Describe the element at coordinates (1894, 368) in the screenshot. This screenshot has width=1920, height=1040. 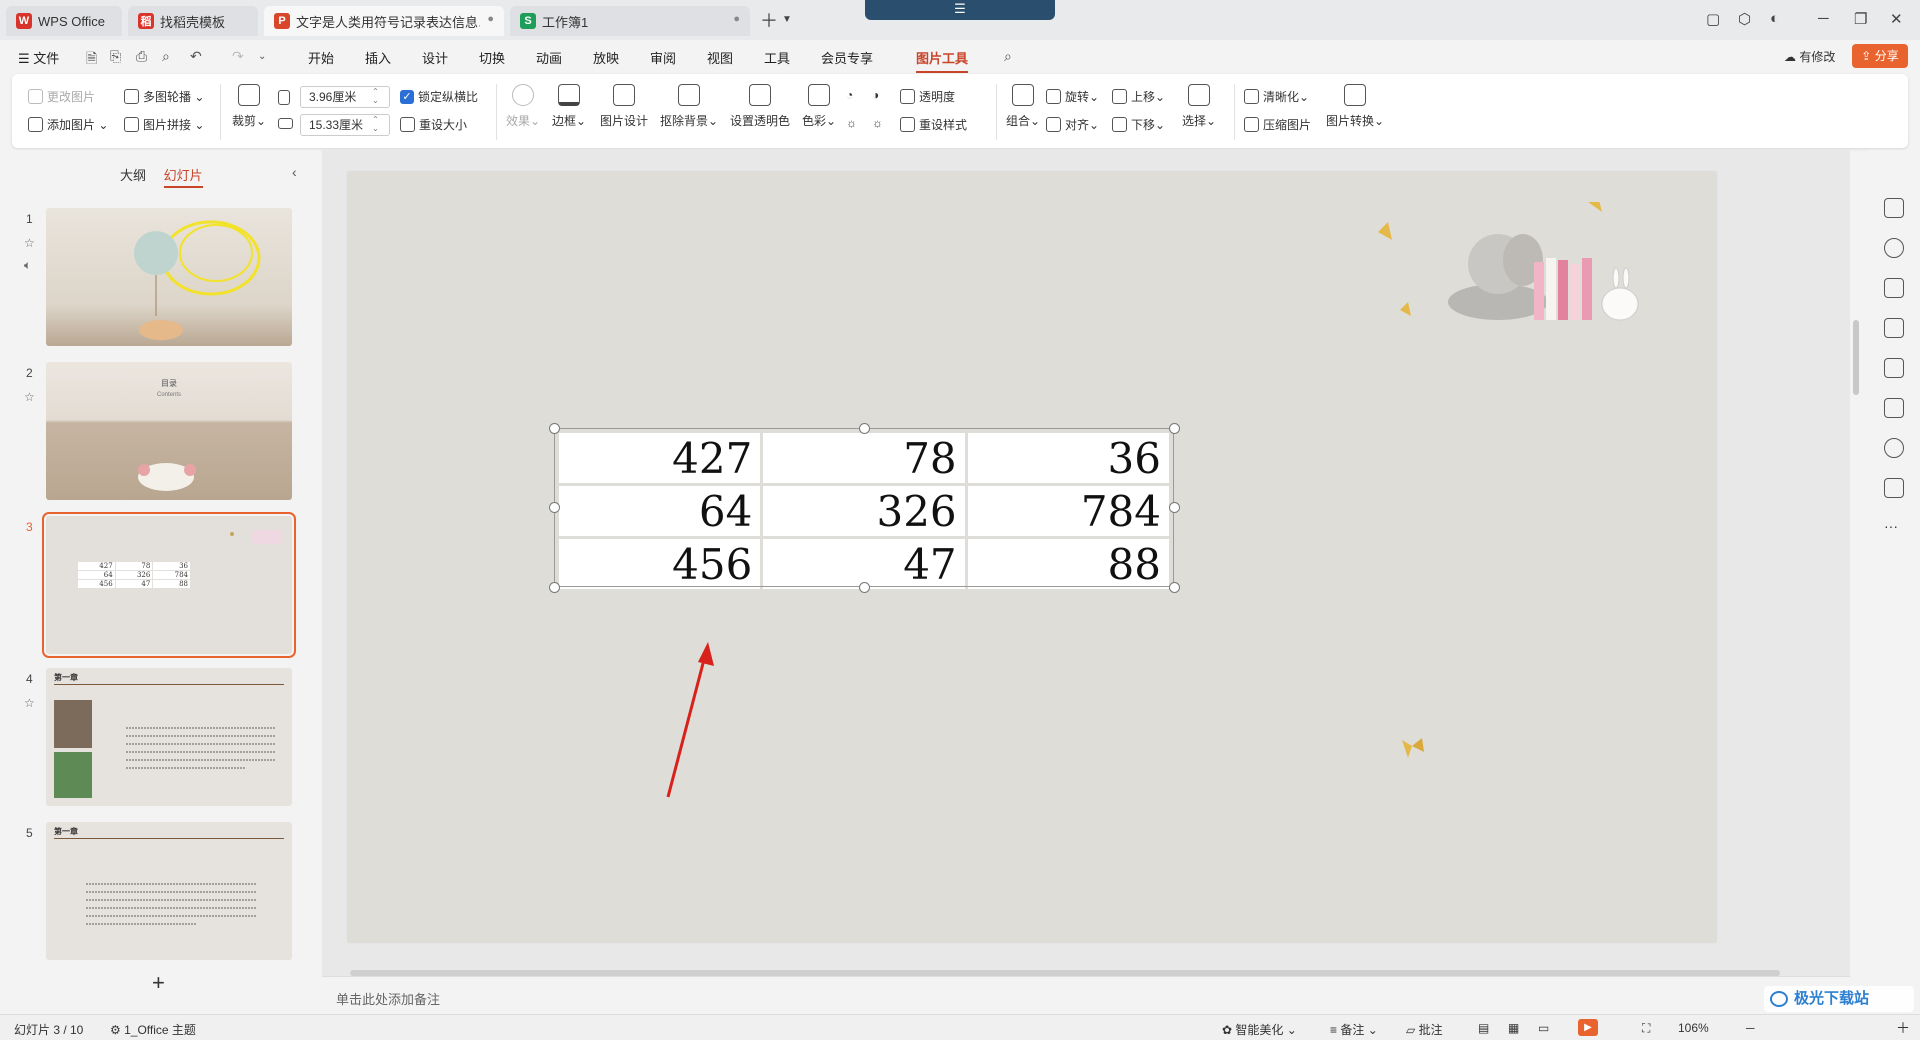
I see `tools-icon` at that location.